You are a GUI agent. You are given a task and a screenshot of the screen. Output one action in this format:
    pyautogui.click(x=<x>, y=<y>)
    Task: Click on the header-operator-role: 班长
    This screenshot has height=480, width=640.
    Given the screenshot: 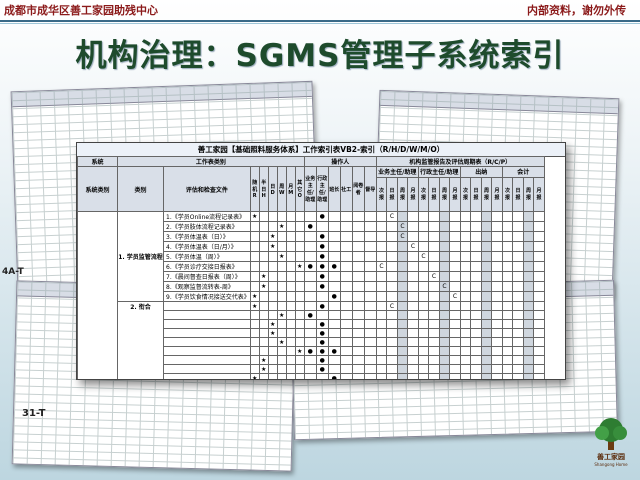 What is the action you would take?
    pyautogui.click(x=334, y=189)
    